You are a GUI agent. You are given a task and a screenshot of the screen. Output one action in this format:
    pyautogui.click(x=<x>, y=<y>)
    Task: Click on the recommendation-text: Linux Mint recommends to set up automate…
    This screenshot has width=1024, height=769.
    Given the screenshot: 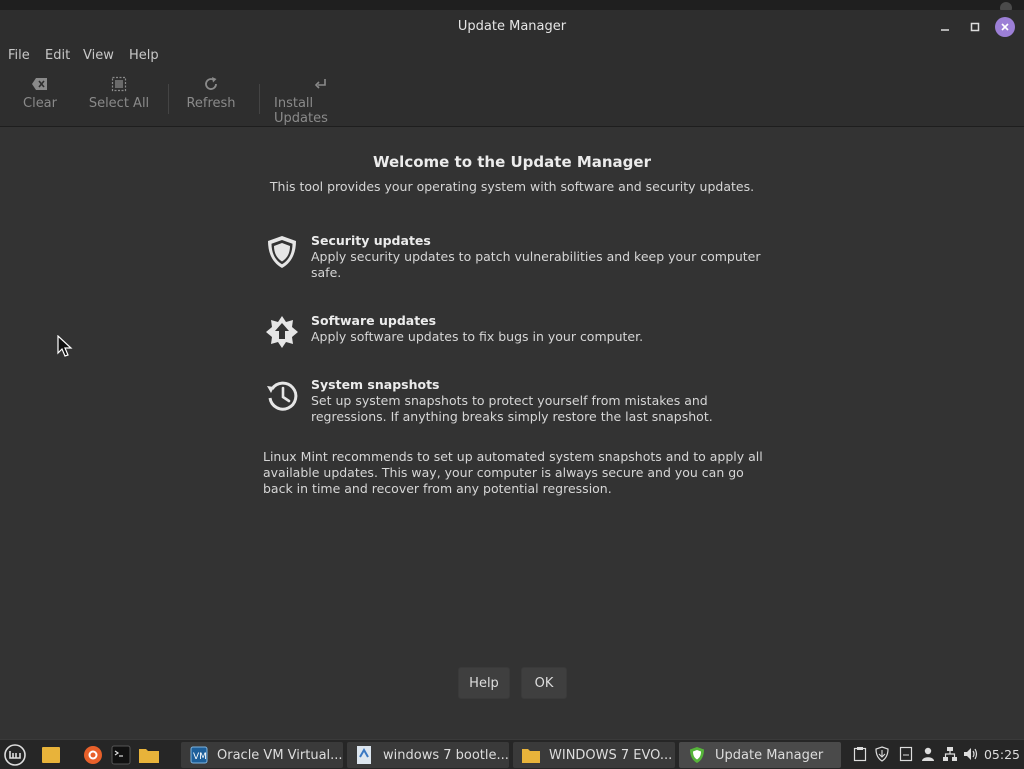 What is the action you would take?
    pyautogui.click(x=513, y=472)
    